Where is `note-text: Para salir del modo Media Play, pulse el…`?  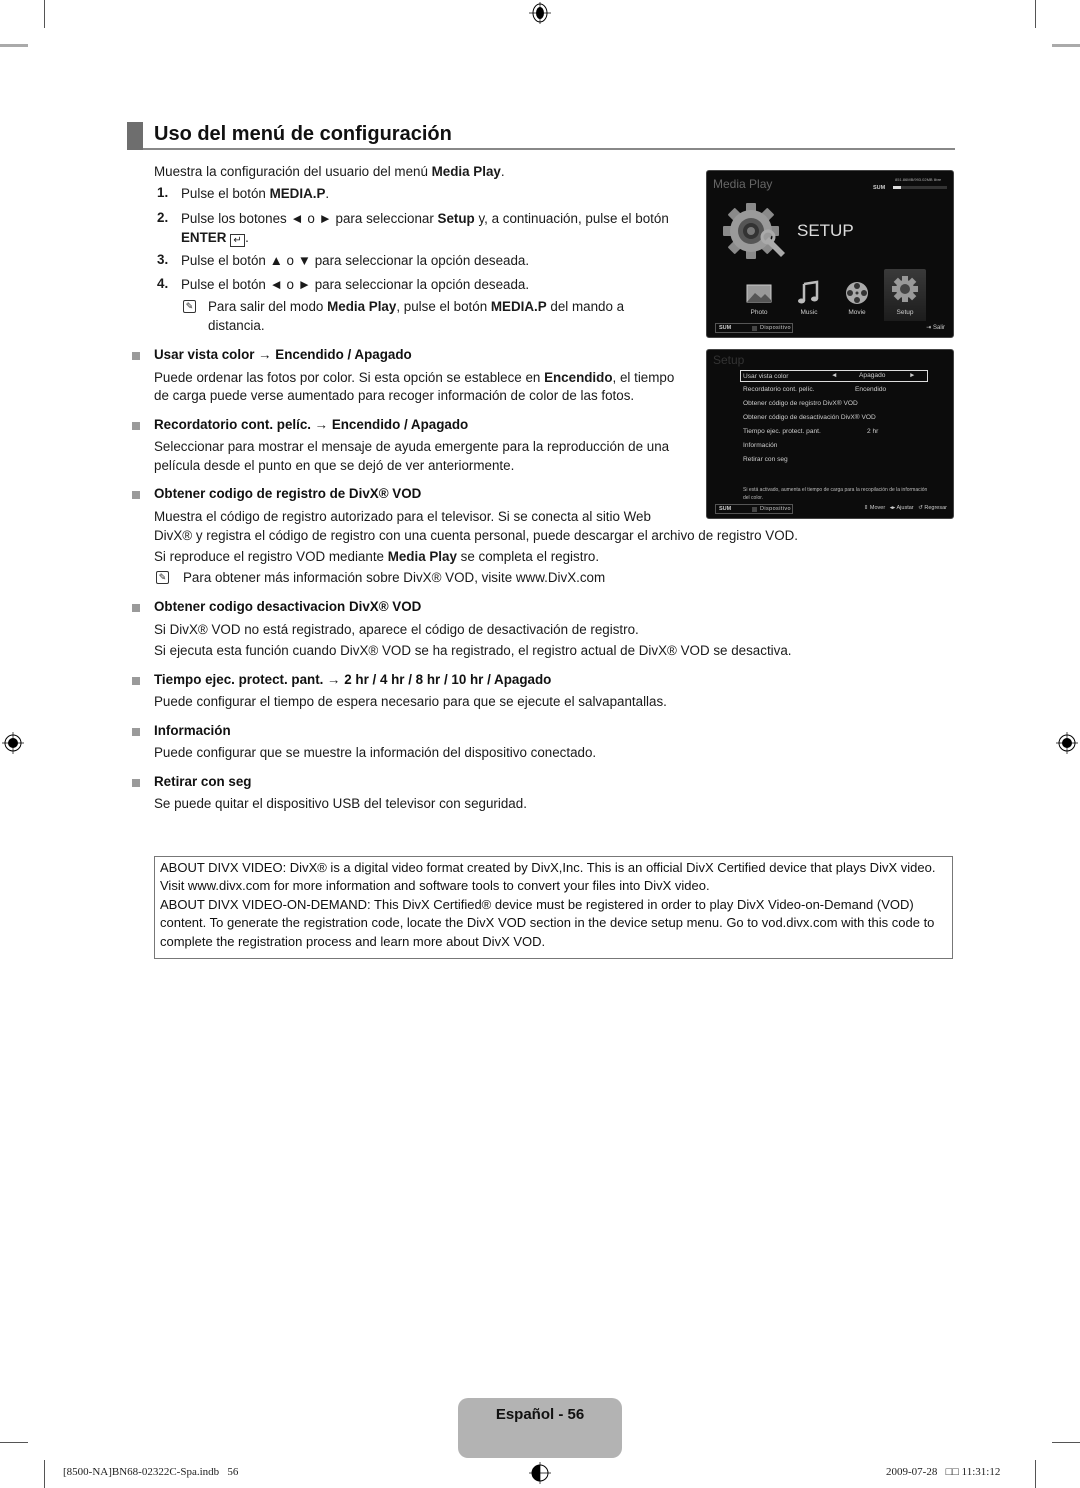
note-text: Para salir del modo Media Play, pulse el… is located at coordinates (416, 306).